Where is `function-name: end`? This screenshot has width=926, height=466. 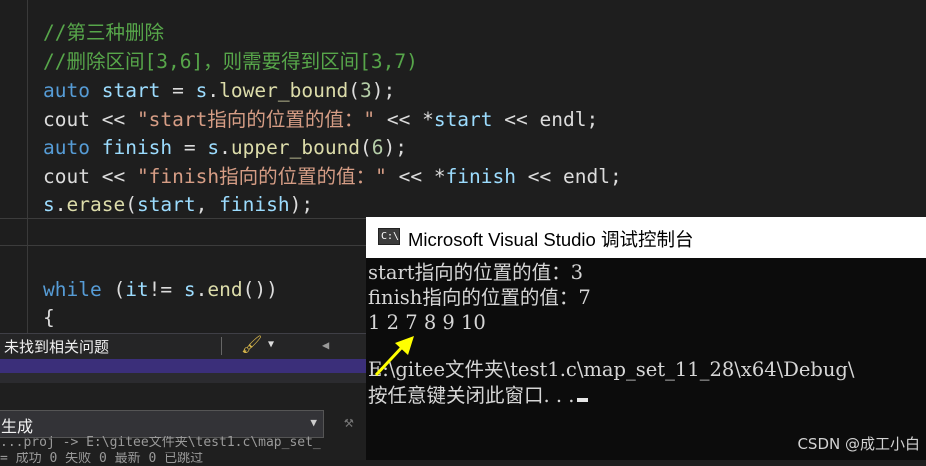
function-name: end is located at coordinates (225, 289).